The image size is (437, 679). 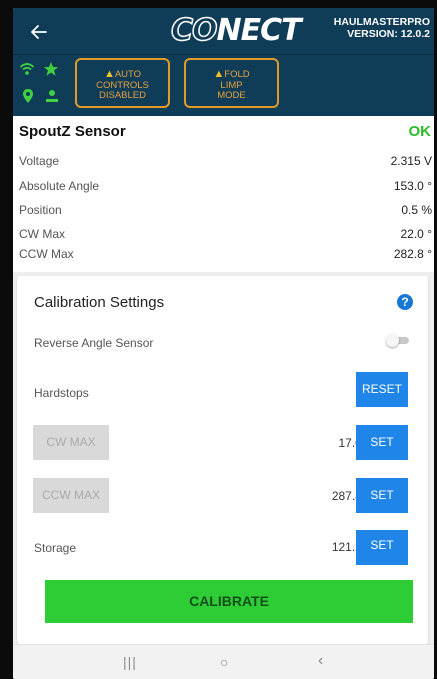 I want to click on calibration-title: Calibration Settings, so click(x=99, y=302).